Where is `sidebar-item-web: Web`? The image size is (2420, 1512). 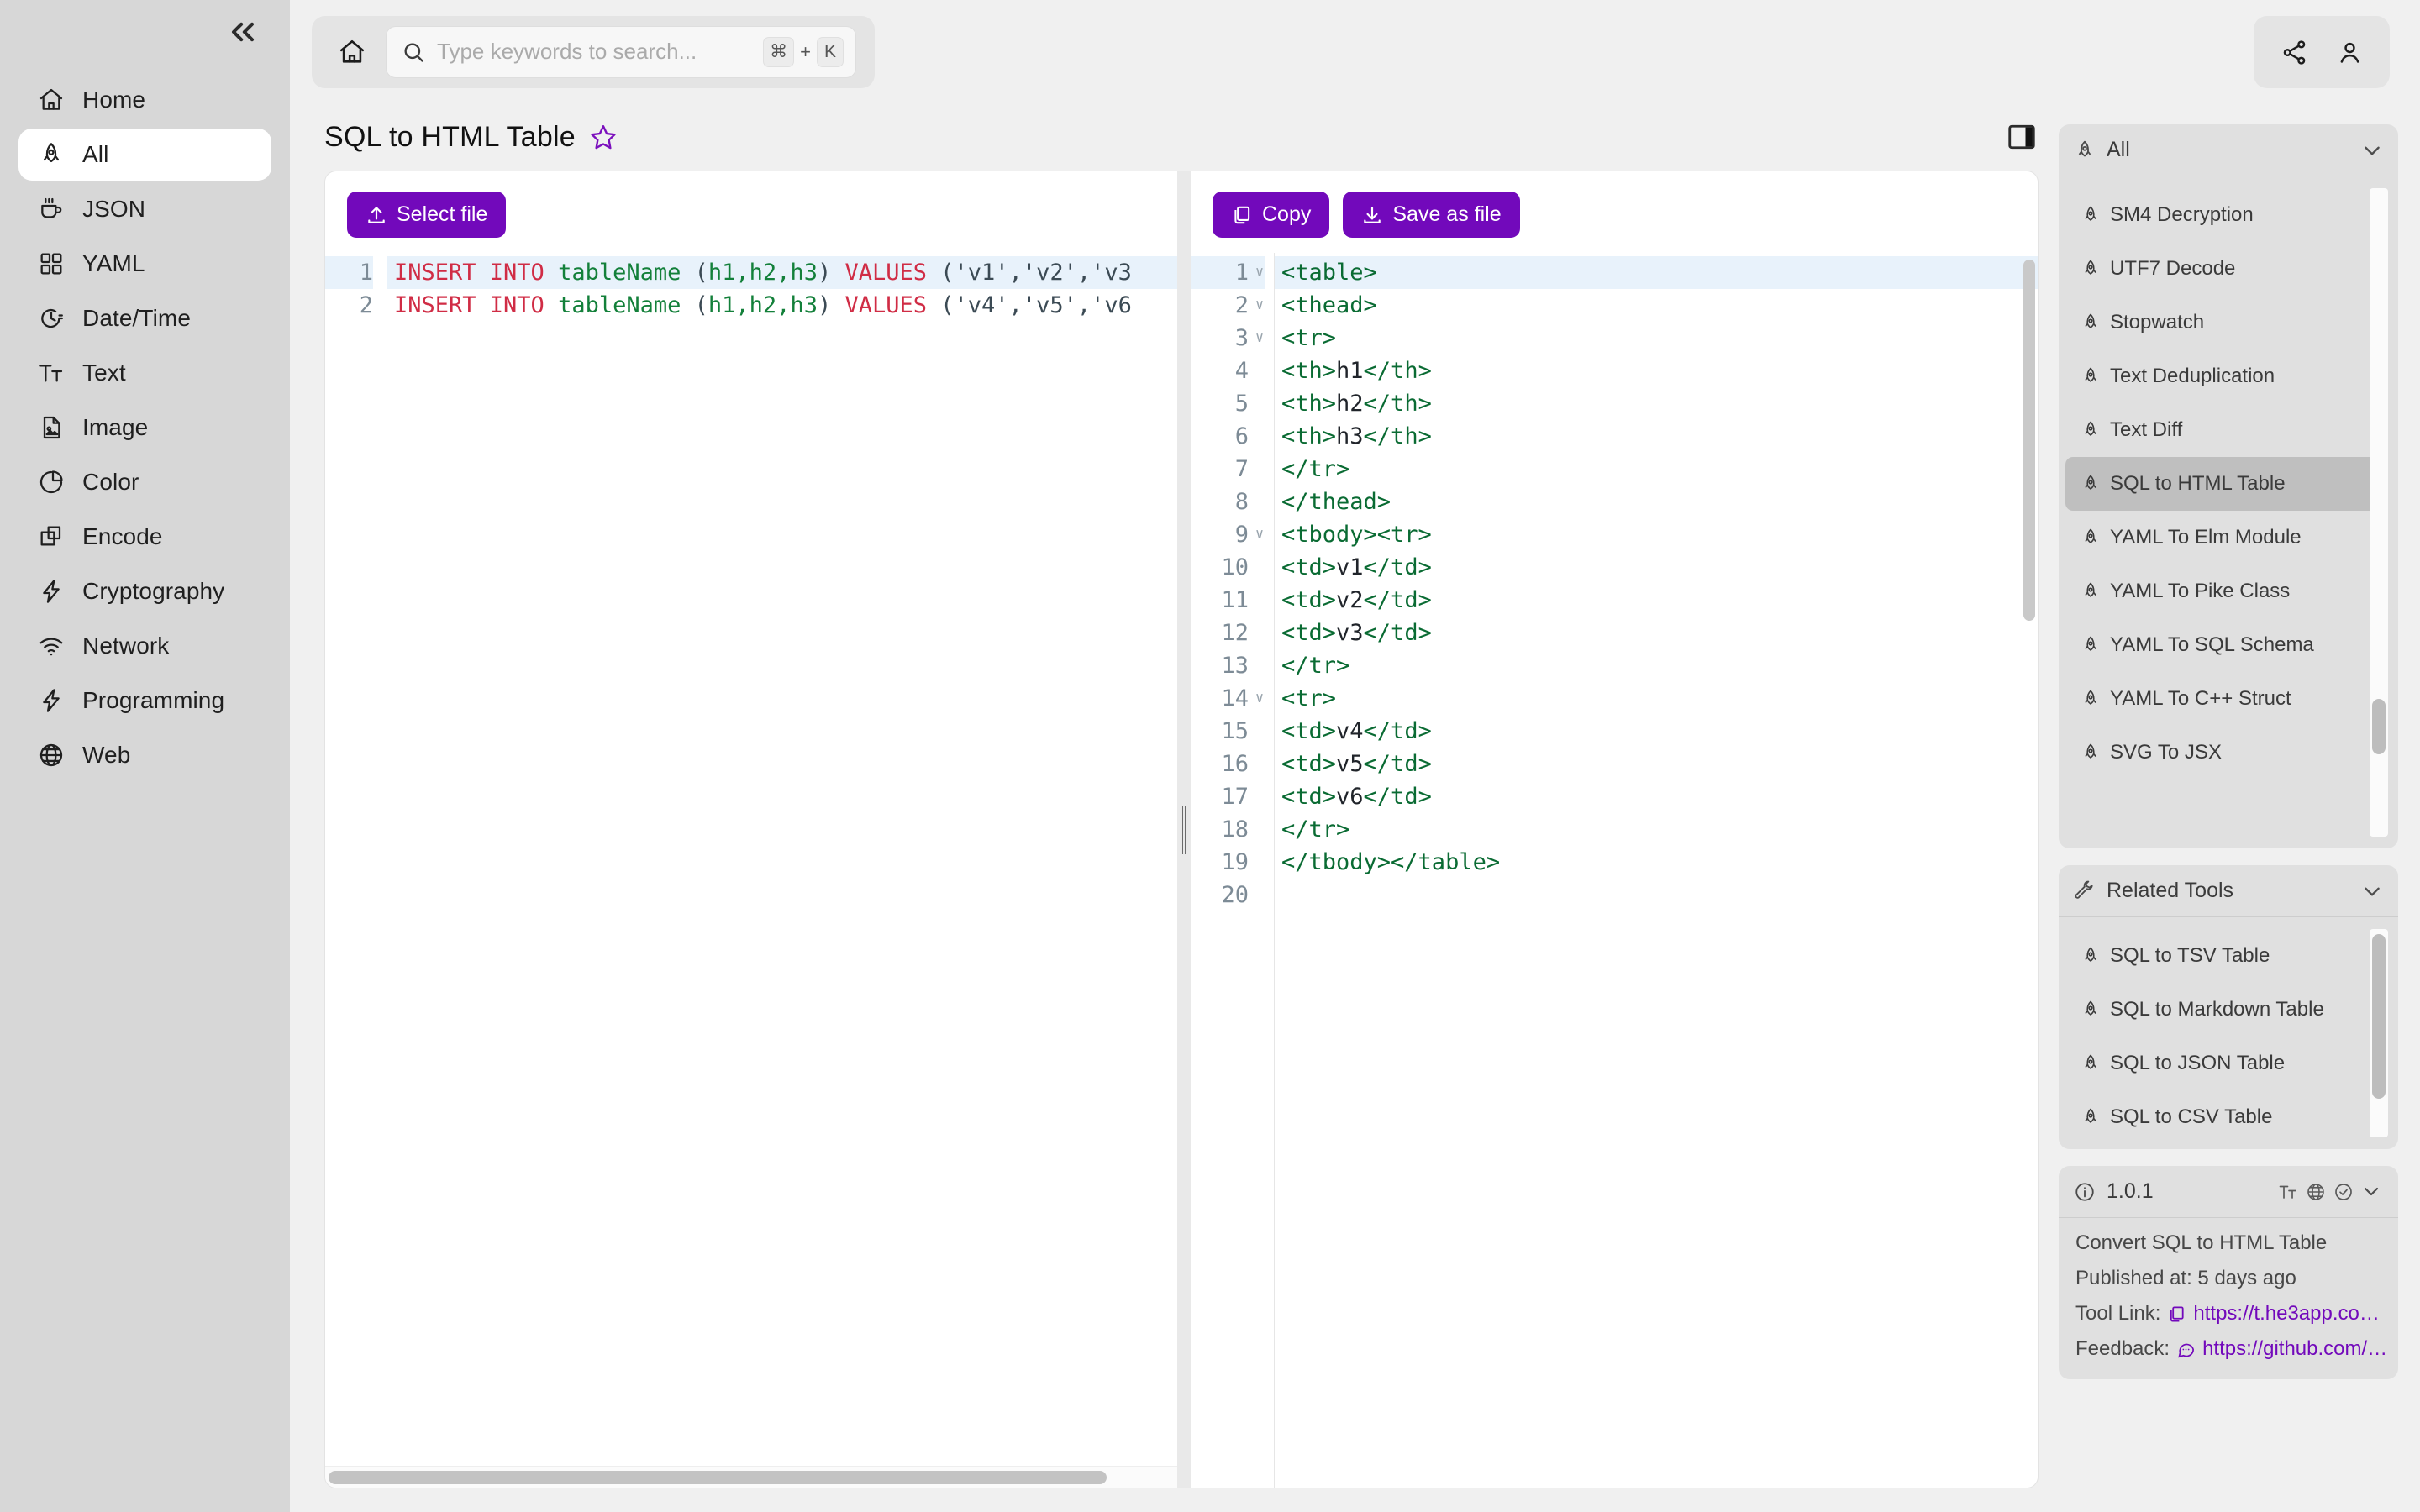 sidebar-item-web: Web is located at coordinates (144, 755).